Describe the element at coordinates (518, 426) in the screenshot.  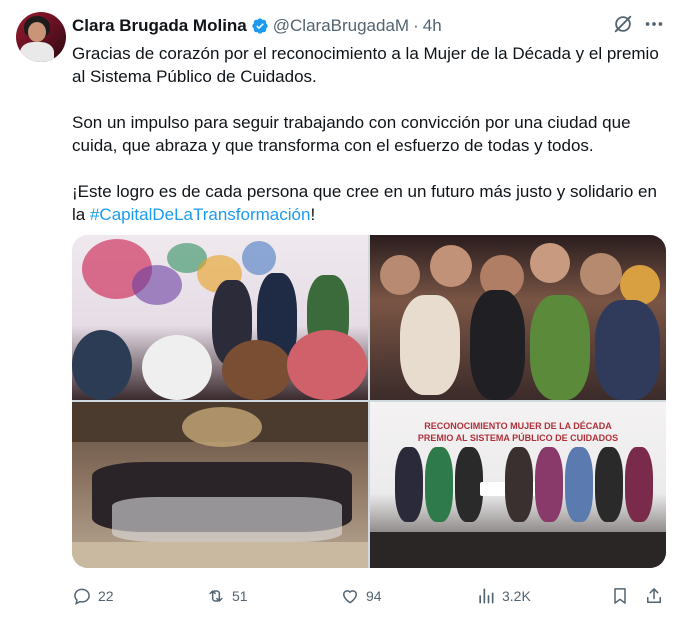
I see `banner-line: RECONOCIMIENTO MUJER DE LA DÉCADA` at that location.